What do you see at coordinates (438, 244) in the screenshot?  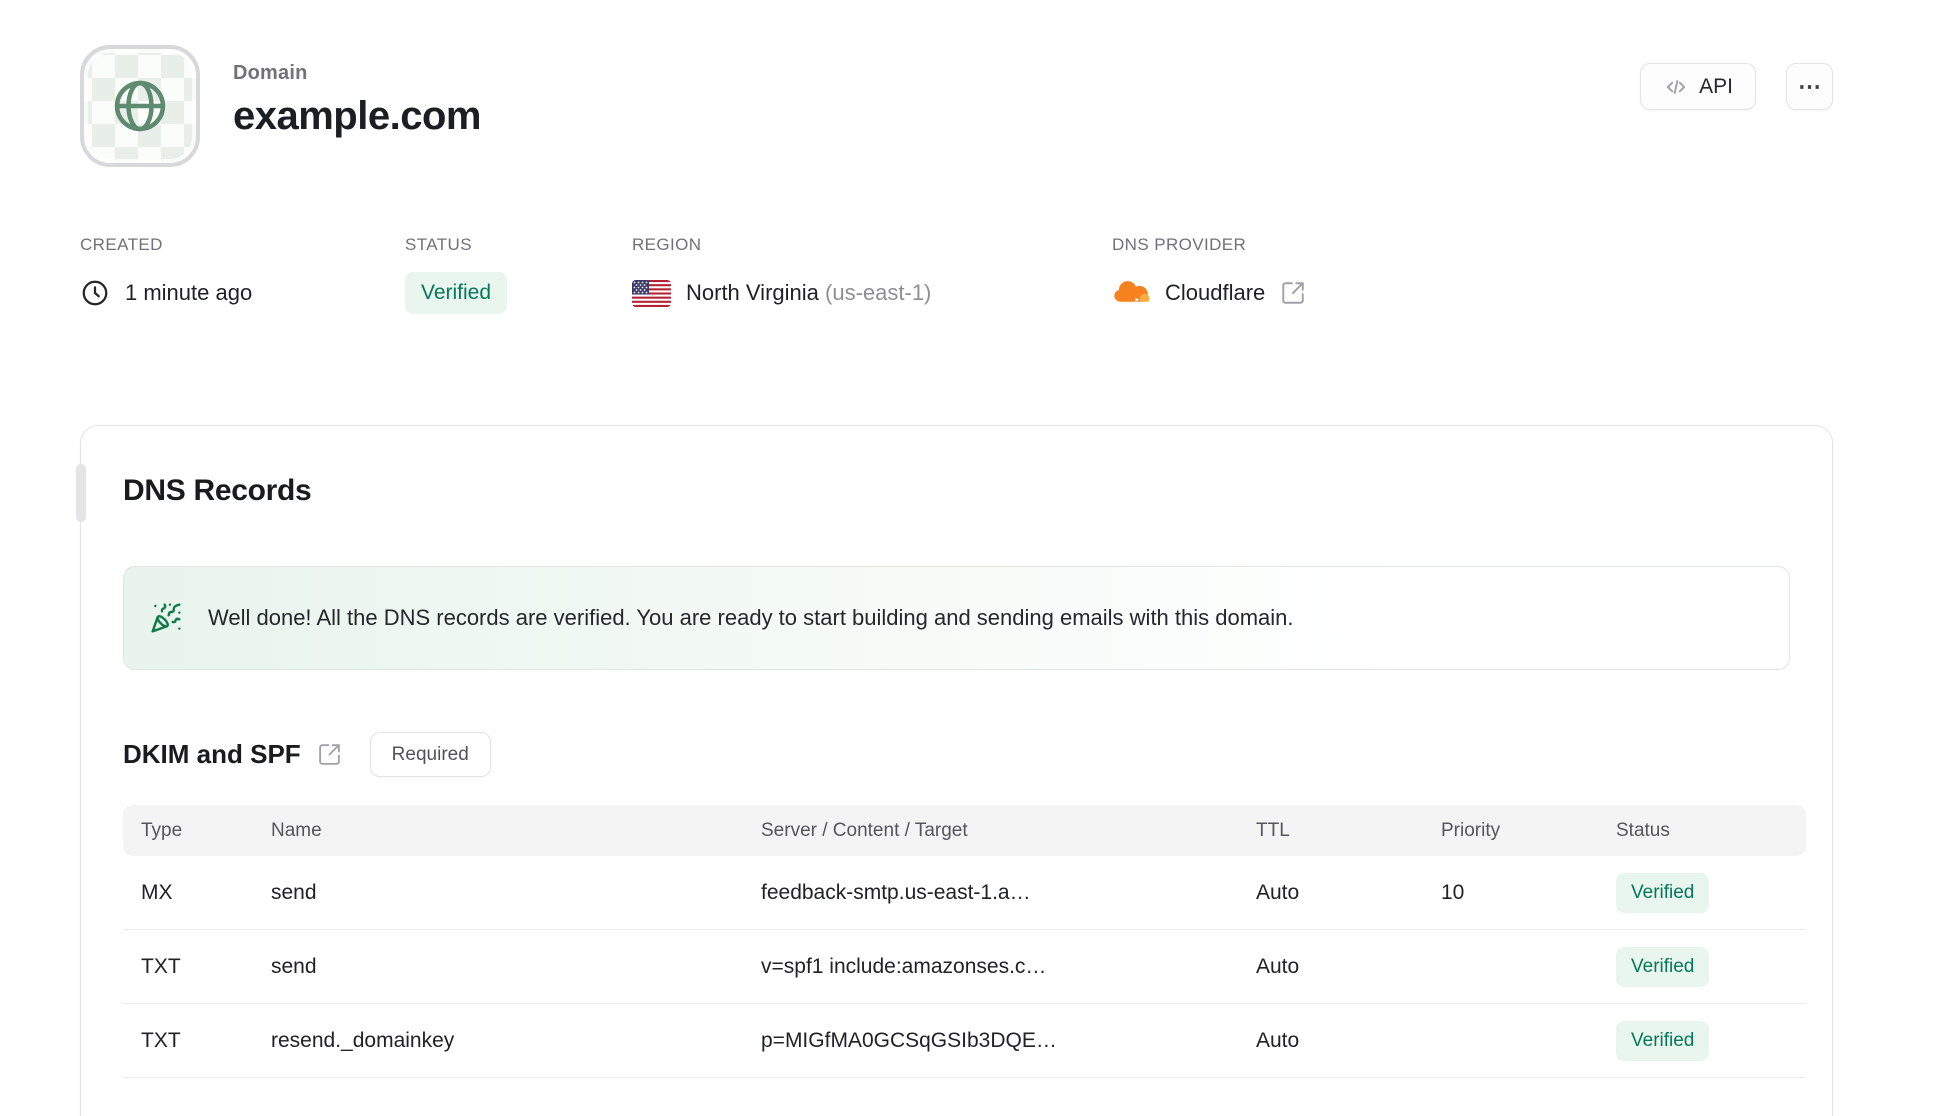 I see `status-label: STATUS` at bounding box center [438, 244].